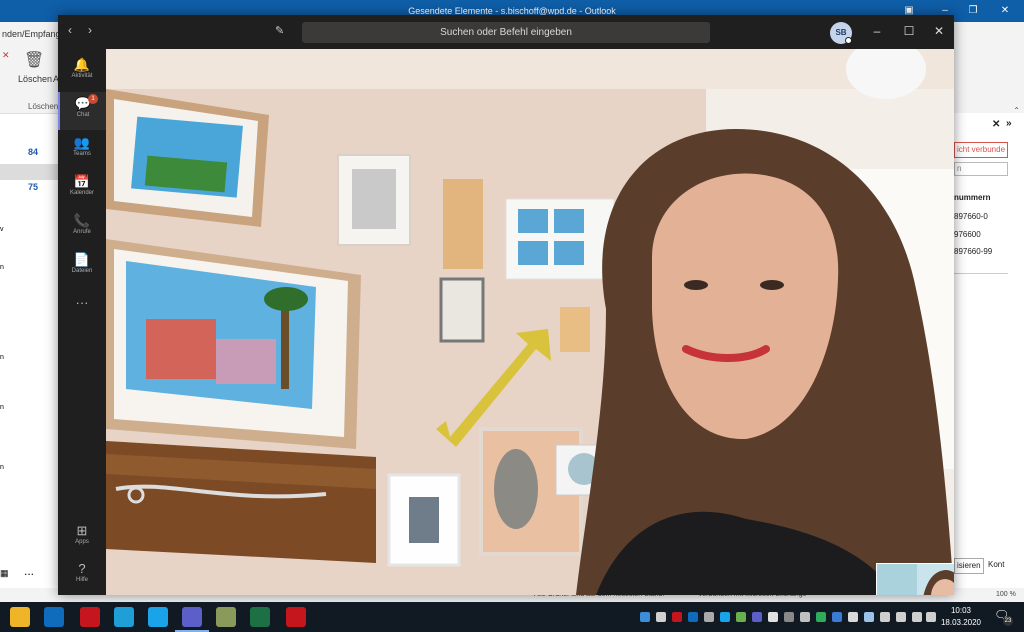 Image resolution: width=1024 pixels, height=632 pixels. Describe the element at coordinates (33, 187) in the screenshot. I see `folder-count: 75` at that location.